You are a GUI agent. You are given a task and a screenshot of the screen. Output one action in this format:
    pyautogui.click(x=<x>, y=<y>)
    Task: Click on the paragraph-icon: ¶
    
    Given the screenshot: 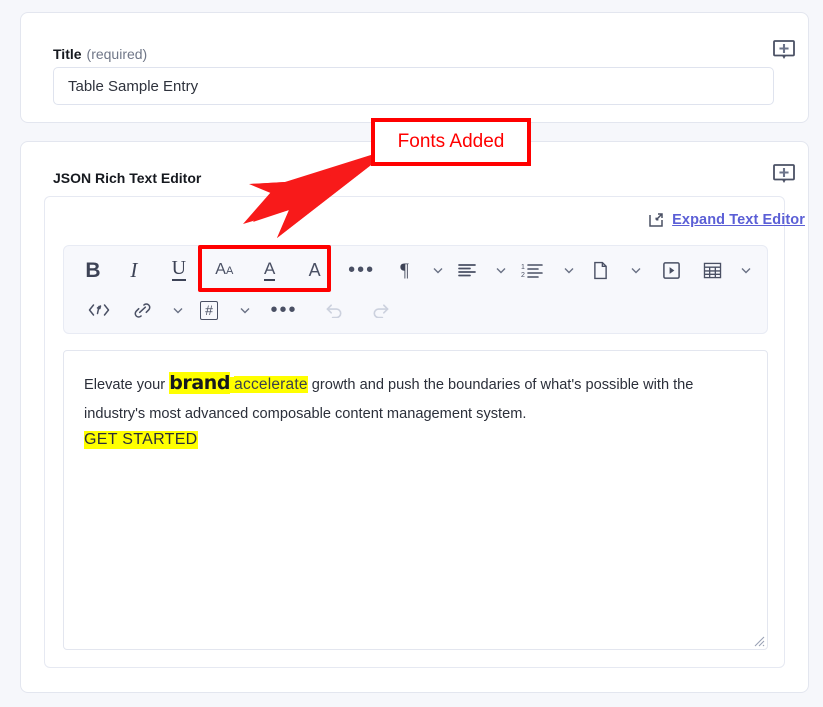 What is the action you would take?
    pyautogui.click(x=404, y=270)
    